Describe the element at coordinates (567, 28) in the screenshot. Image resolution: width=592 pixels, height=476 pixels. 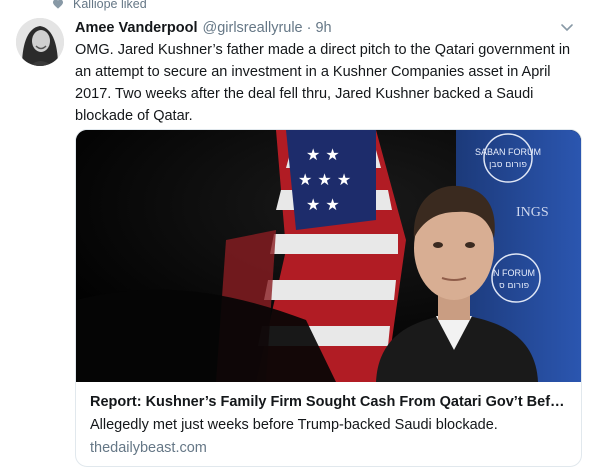
I see `chevron-down-icon` at that location.